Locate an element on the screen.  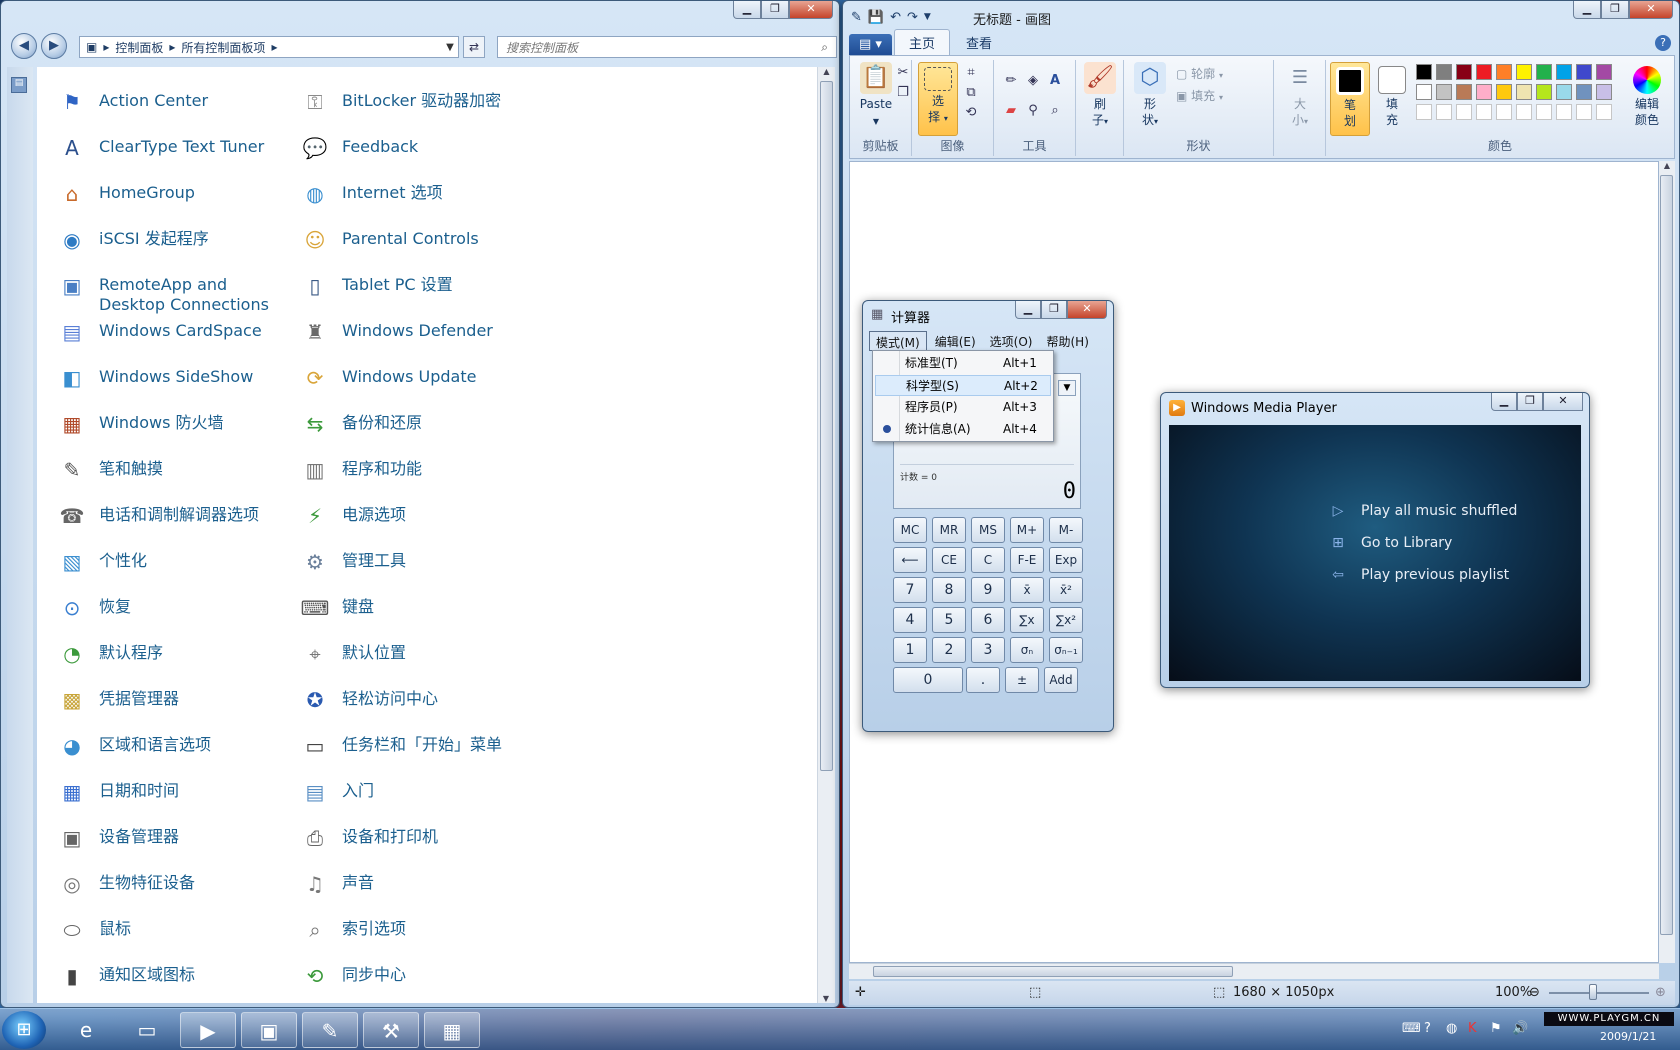
fill-bucket-icon: ◈ is located at coordinates (1033, 81).